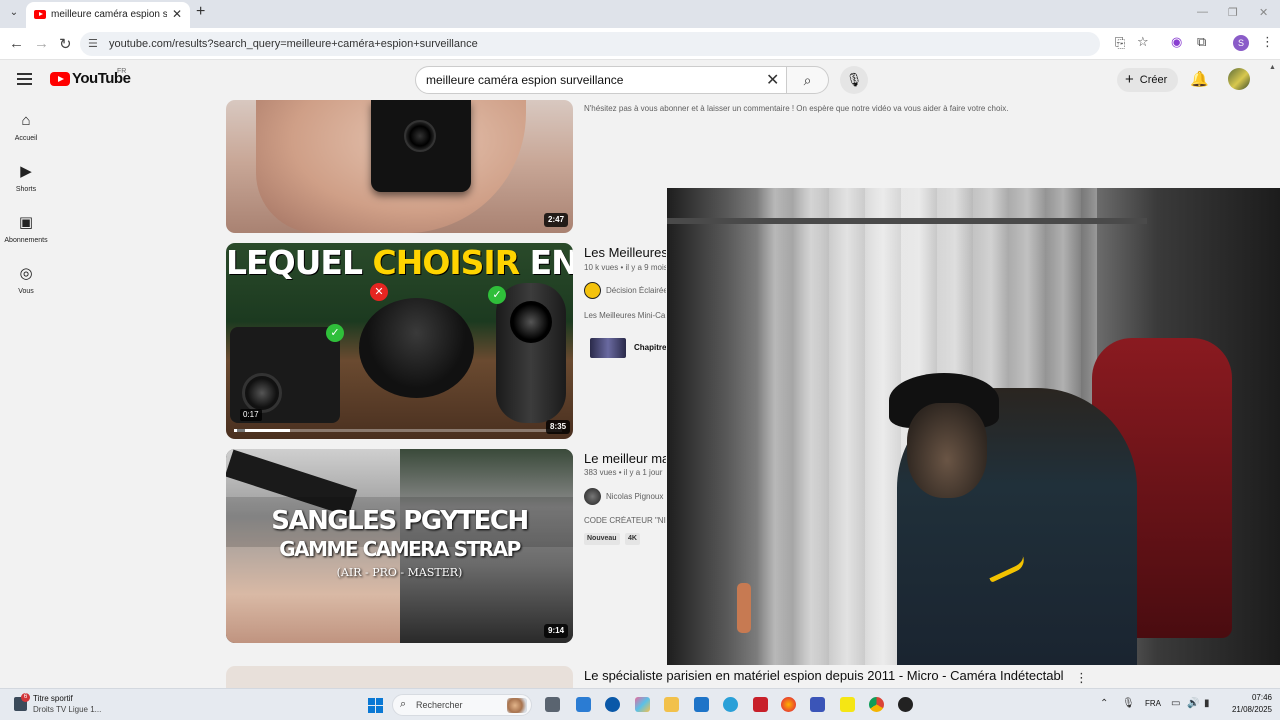 The width and height of the screenshot is (1280, 720). Describe the element at coordinates (760, 704) in the screenshot. I see `mcafee-icon` at that location.